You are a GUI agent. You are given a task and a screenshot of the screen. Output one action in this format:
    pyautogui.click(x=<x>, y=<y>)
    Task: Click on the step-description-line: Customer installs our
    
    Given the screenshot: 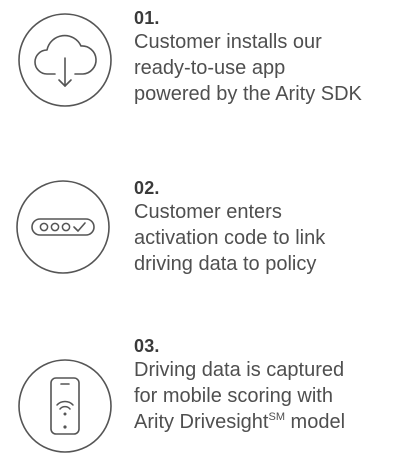 What is the action you would take?
    pyautogui.click(x=228, y=42)
    